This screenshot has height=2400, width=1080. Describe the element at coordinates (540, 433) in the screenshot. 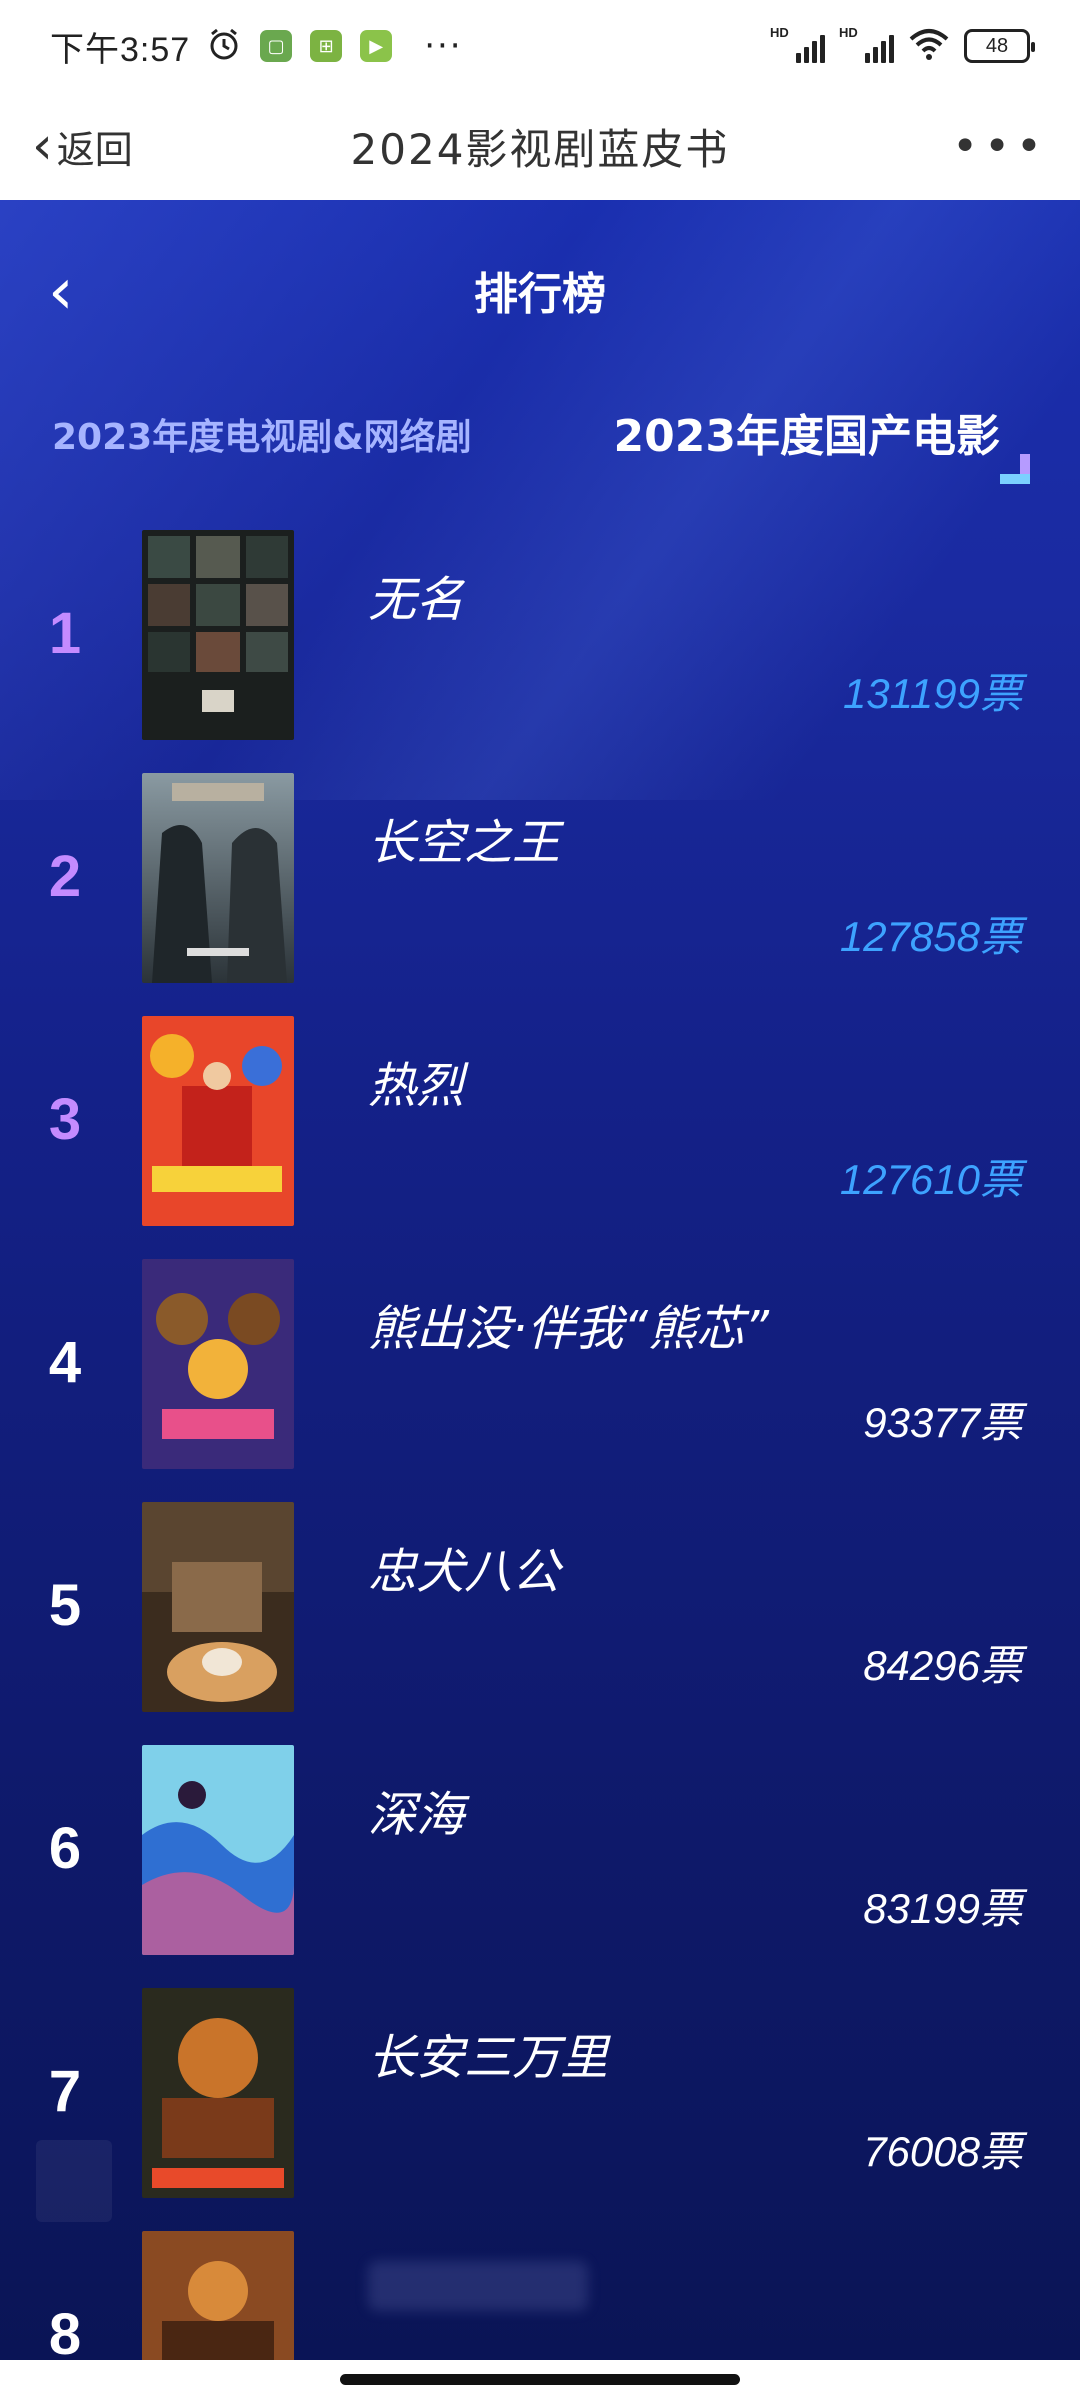

I see `category-tabs: 2023年度电视剧&网络剧 2023年度国产电影` at that location.